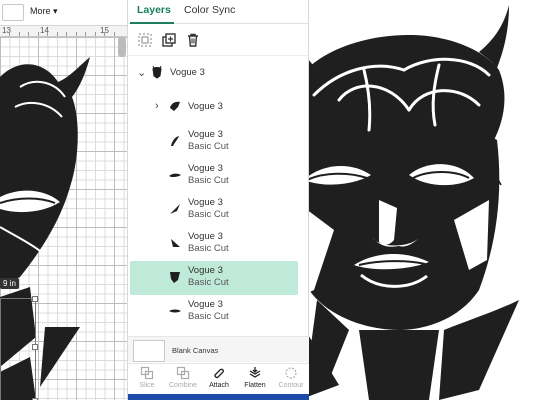  What do you see at coordinates (291, 385) in the screenshot?
I see `contour-label: Contour` at bounding box center [291, 385].